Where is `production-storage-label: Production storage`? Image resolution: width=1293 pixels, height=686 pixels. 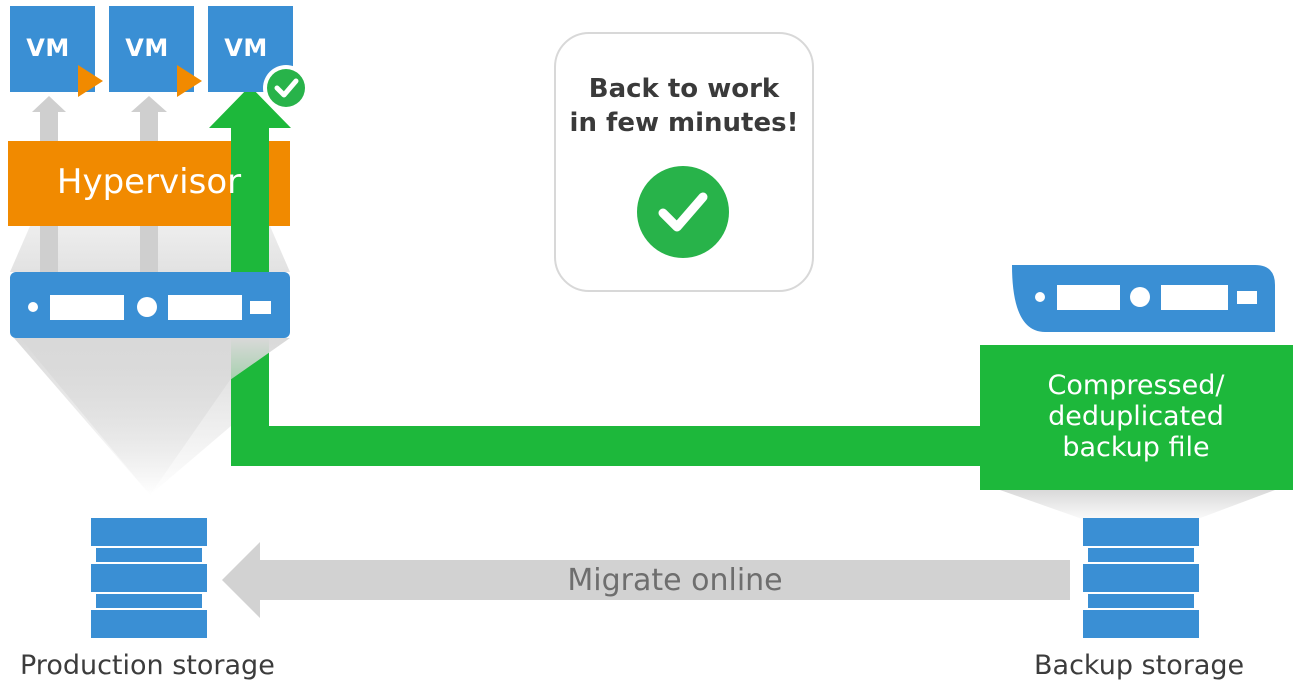
production-storage-label: Production storage is located at coordinates (147, 665).